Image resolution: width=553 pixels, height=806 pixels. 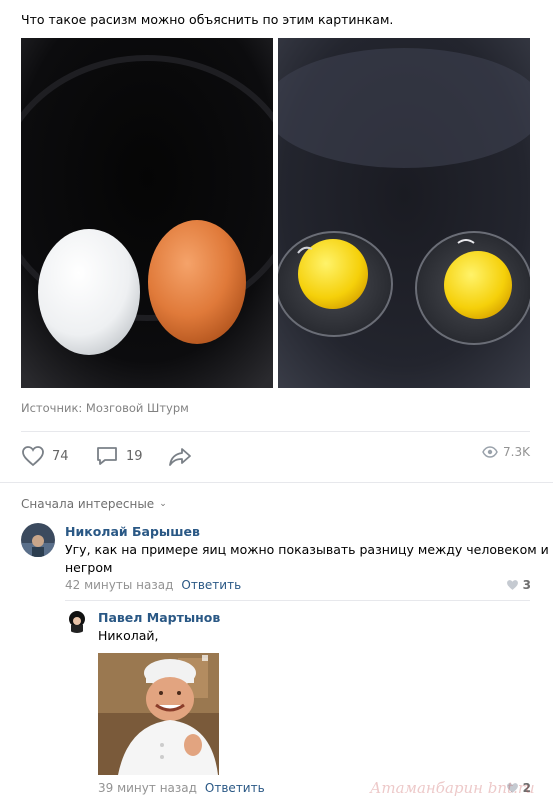 What do you see at coordinates (45, 456) in the screenshot?
I see `like-button: 74` at bounding box center [45, 456].